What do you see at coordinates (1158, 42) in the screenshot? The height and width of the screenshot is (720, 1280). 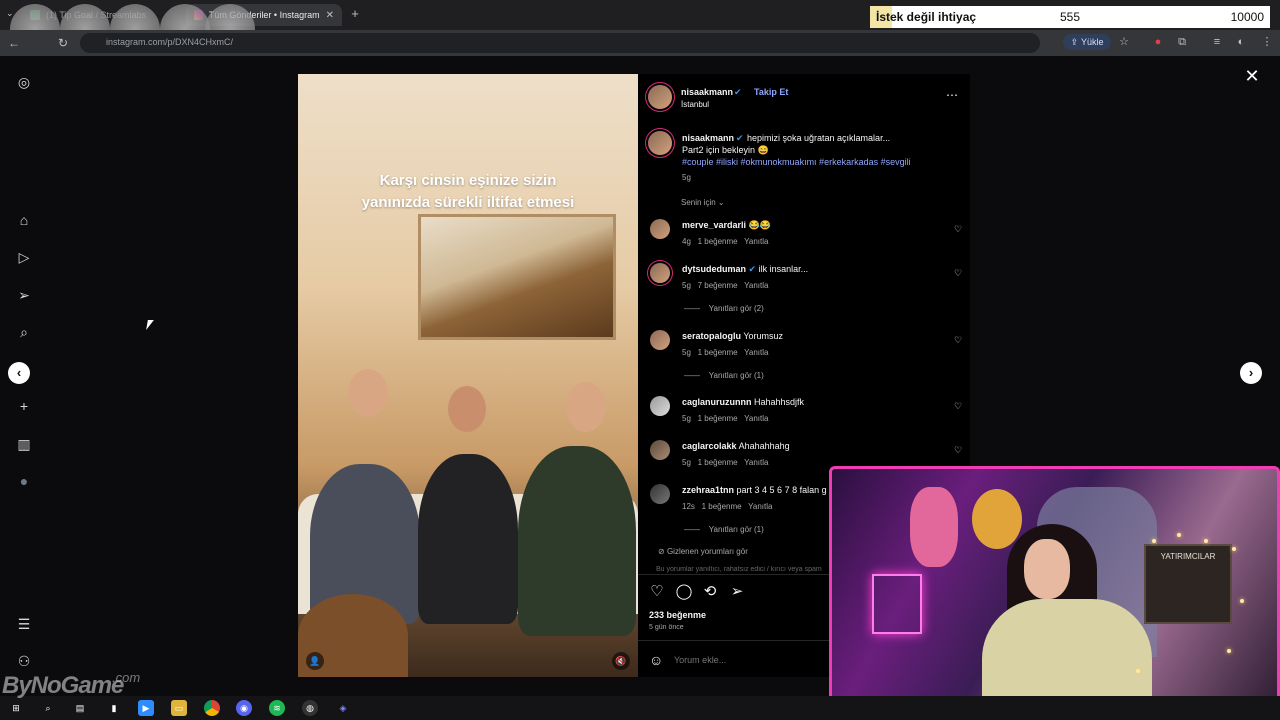 I see `extension-record-icon: ●` at bounding box center [1158, 42].